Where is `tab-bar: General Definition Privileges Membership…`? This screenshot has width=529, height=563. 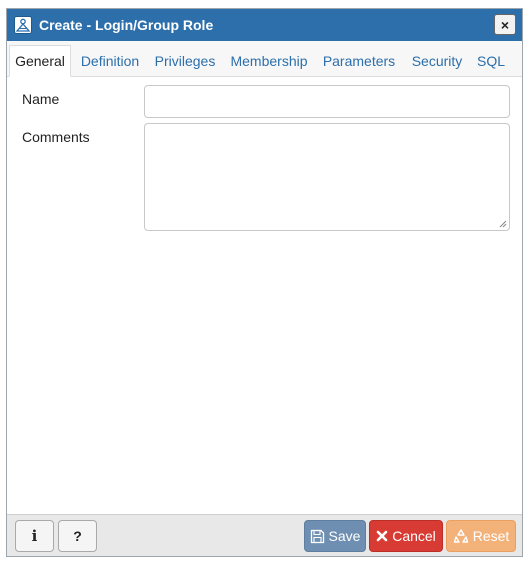
tab-bar: General Definition Privileges Membership… is located at coordinates (264, 59).